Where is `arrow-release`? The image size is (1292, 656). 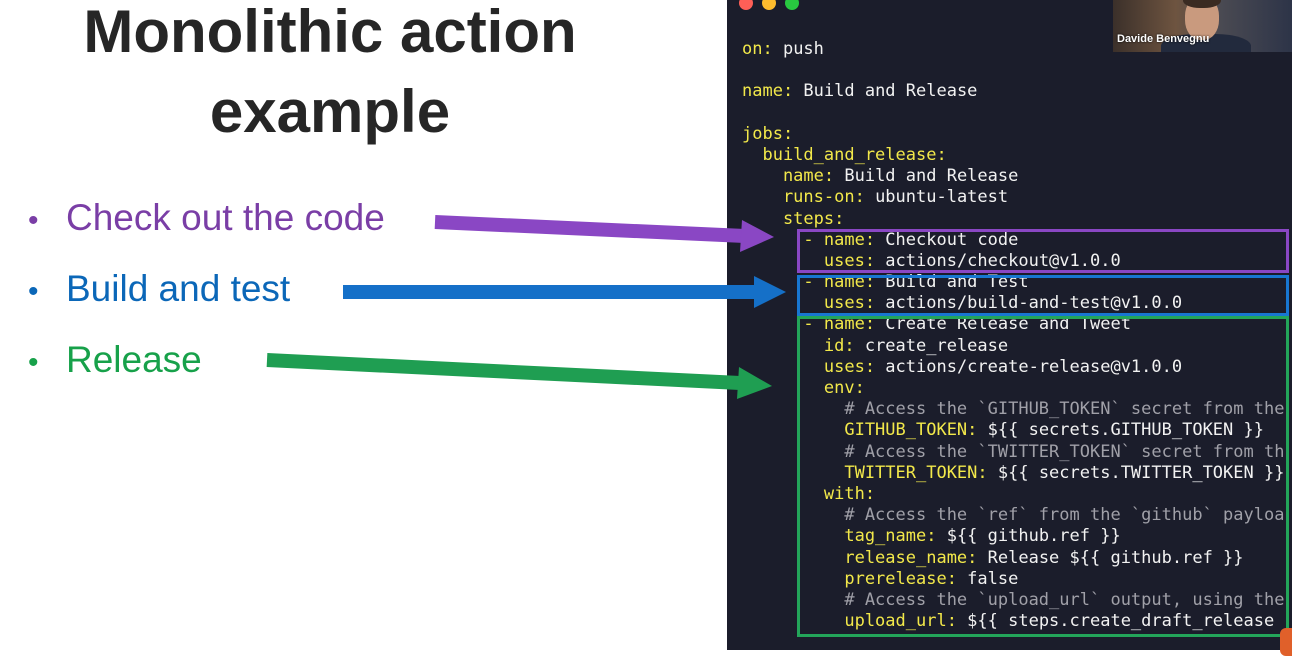 arrow-release is located at coordinates (519, 376).